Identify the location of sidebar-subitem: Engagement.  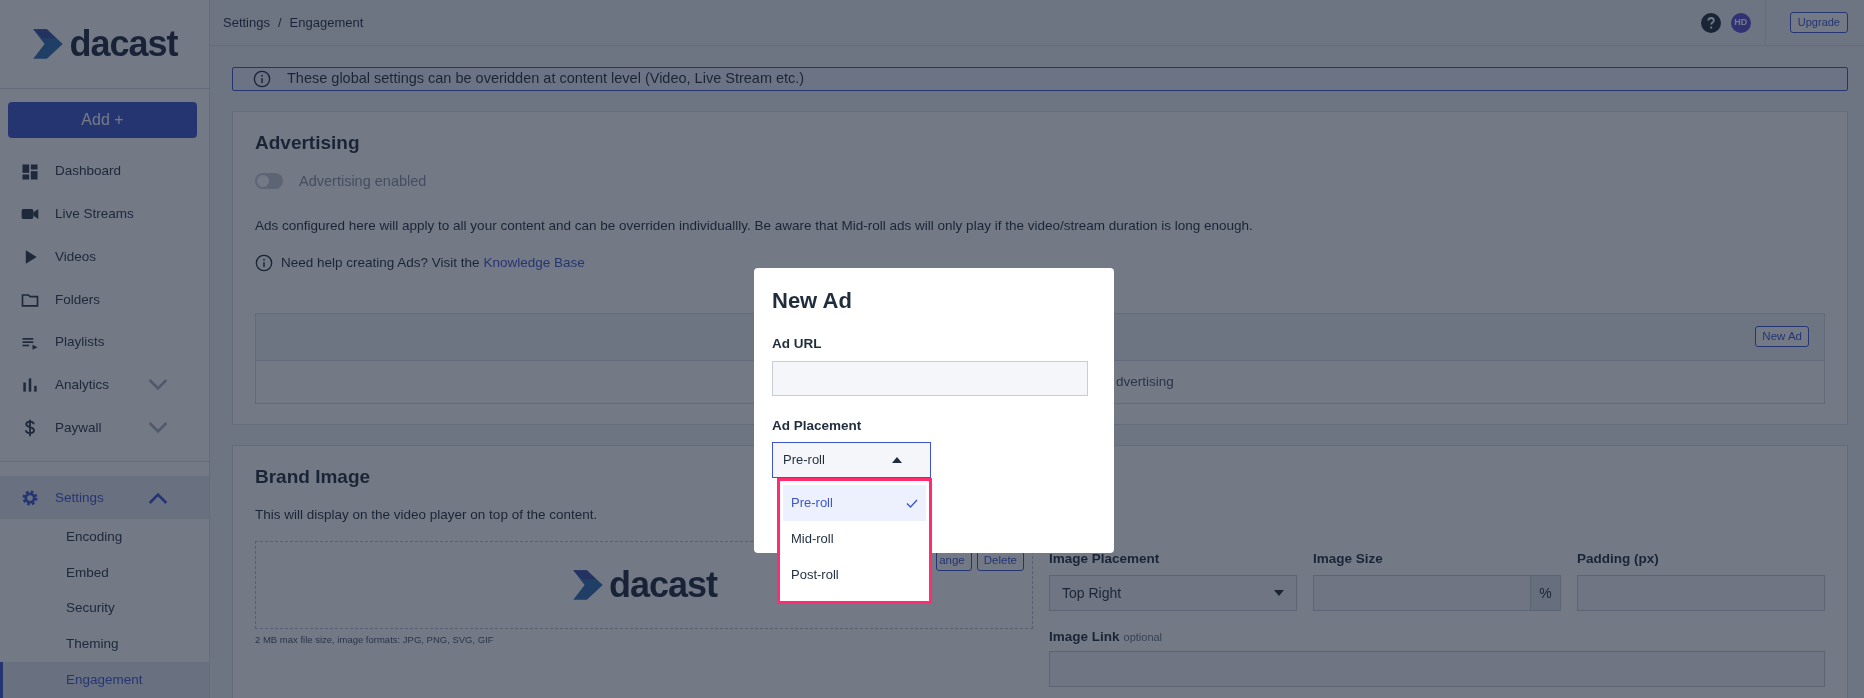
(104, 680).